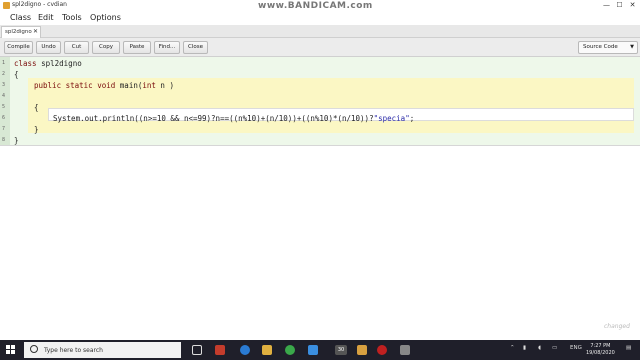 This screenshot has height=360, width=640. I want to click on language-indicator: ENG, so click(576, 348).